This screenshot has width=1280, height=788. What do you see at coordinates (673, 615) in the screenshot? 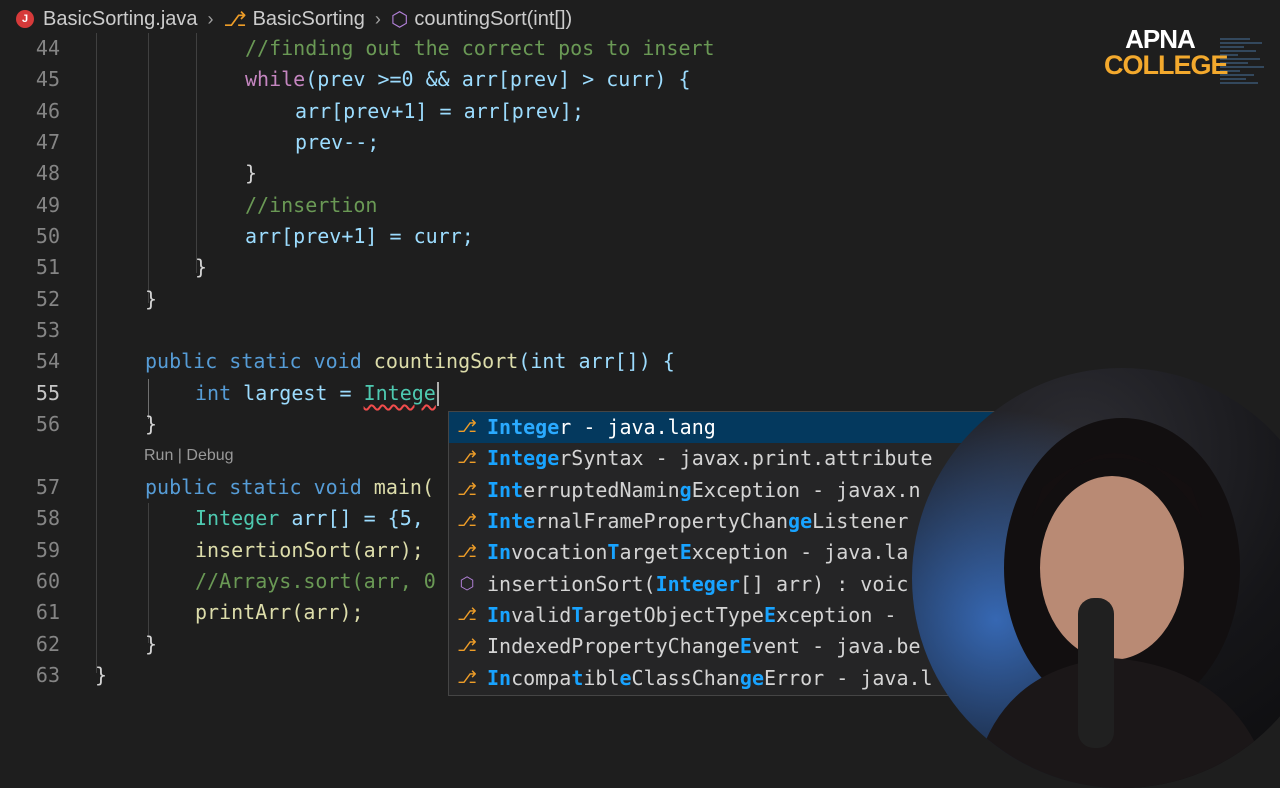
I see `suggestion-text: argetObjectType` at bounding box center [673, 615].